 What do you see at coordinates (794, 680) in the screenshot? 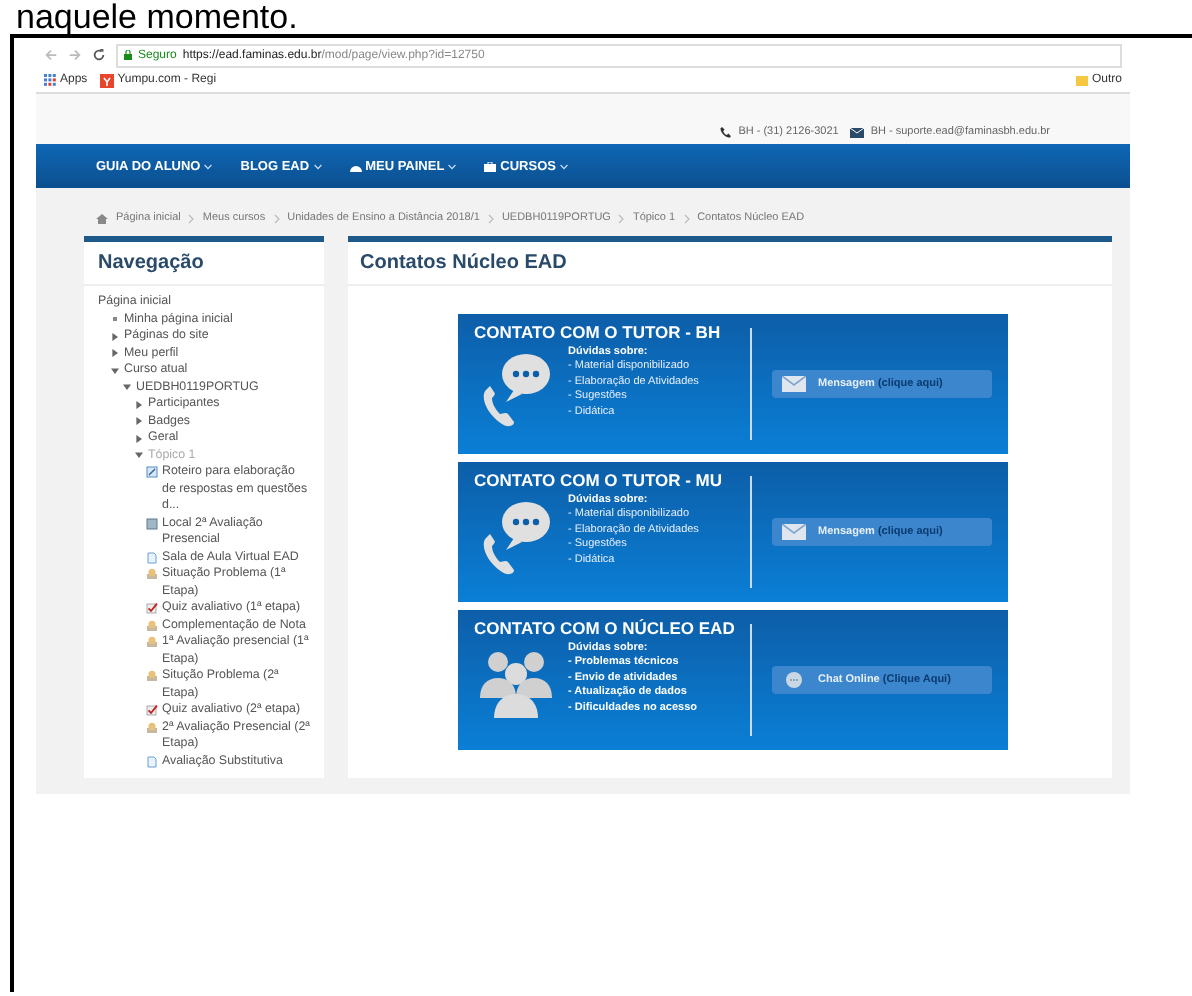
I see `speech-bubble-icon` at bounding box center [794, 680].